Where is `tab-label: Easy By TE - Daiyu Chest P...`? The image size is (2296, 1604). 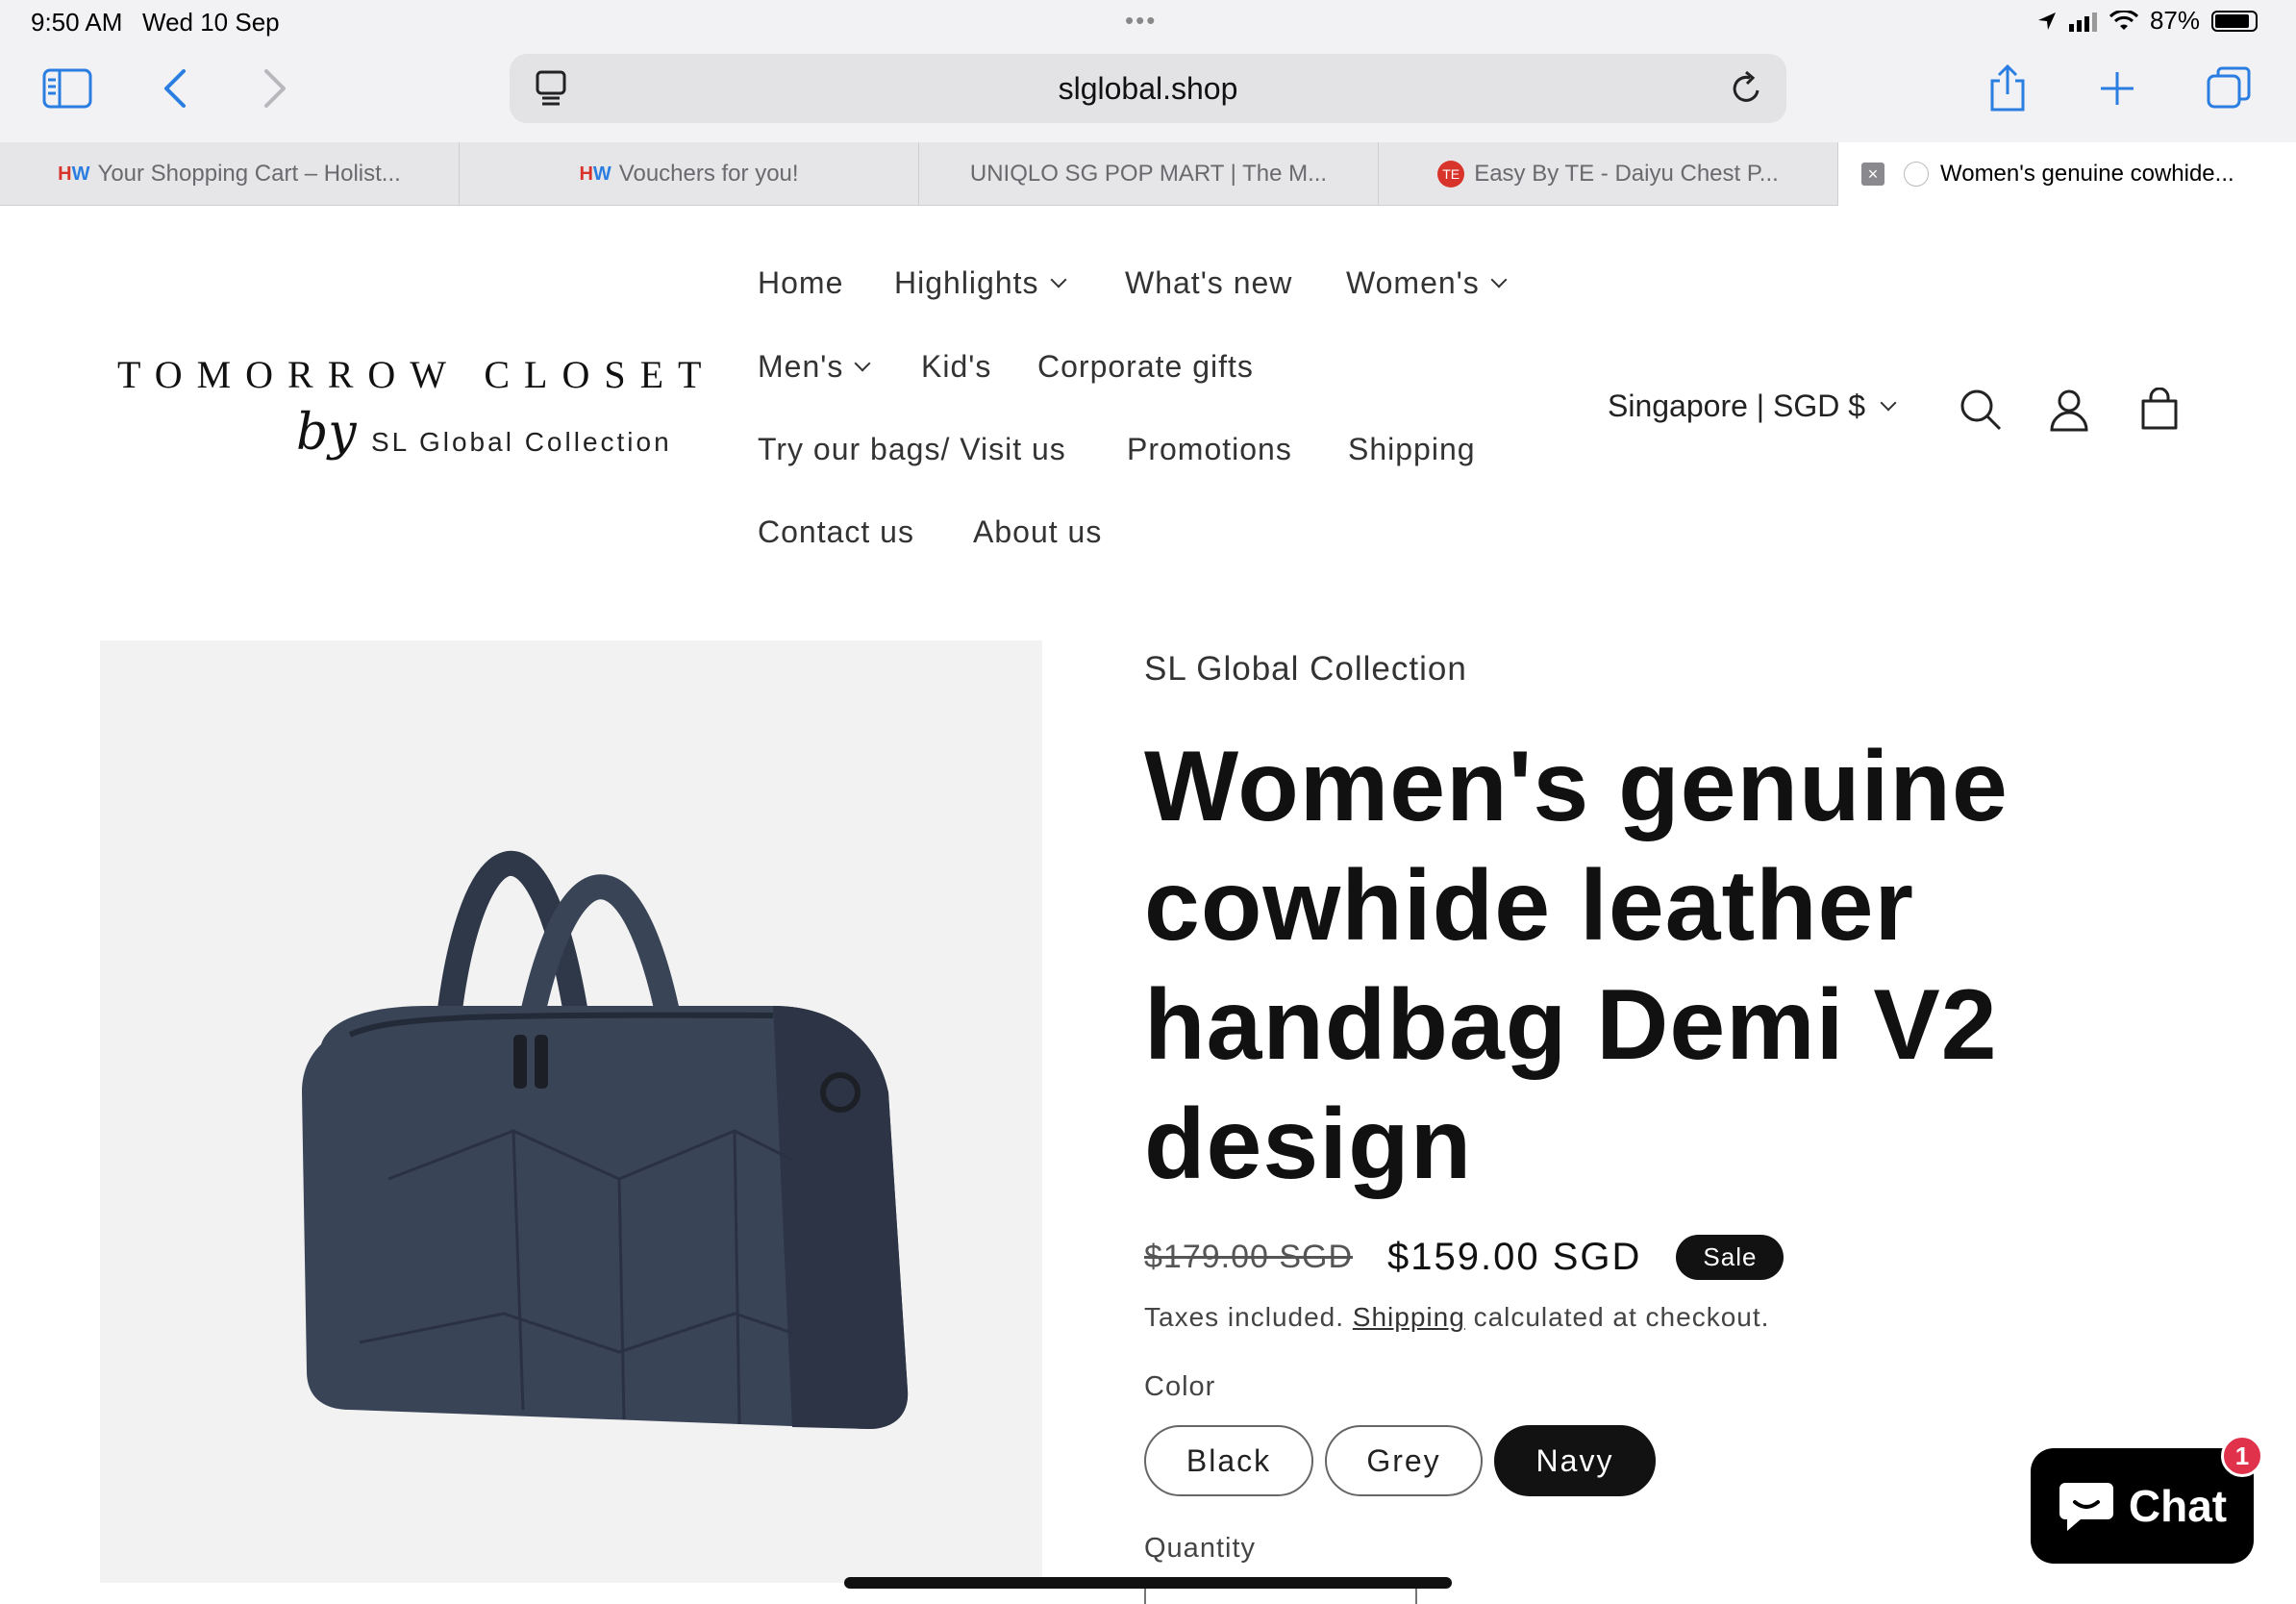 tab-label: Easy By TE - Daiyu Chest P... is located at coordinates (1626, 174).